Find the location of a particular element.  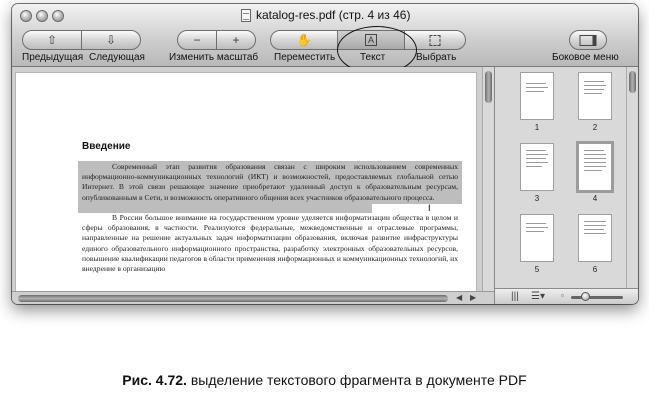

horizontal-scroll-thumb is located at coordinates (233, 298).